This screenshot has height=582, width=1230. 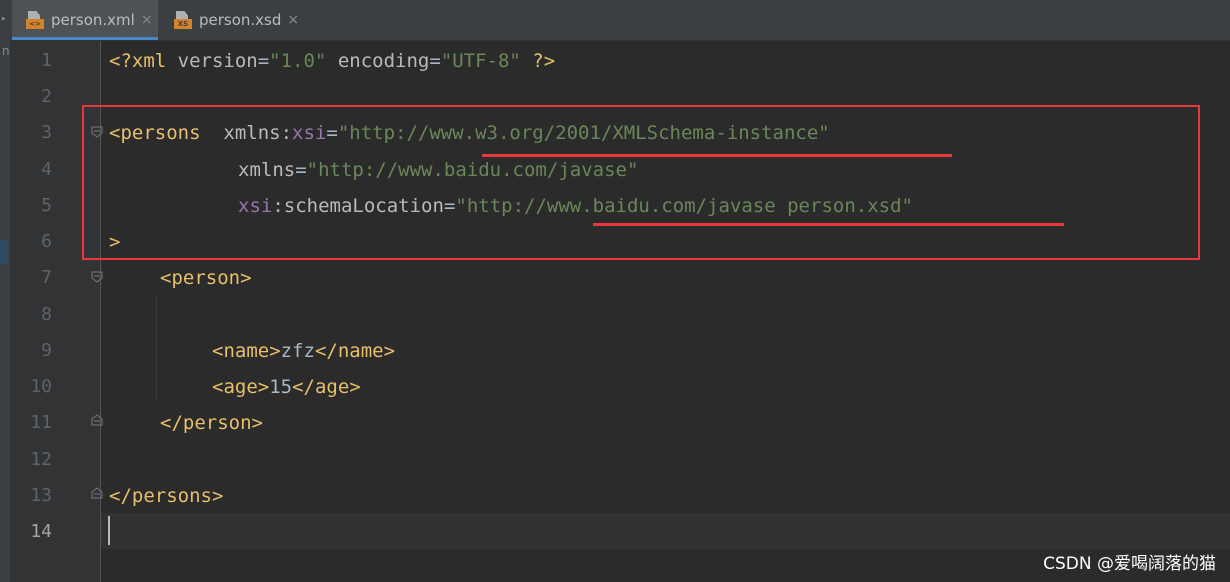 I want to click on side-panel-marker, so click(x=4, y=252).